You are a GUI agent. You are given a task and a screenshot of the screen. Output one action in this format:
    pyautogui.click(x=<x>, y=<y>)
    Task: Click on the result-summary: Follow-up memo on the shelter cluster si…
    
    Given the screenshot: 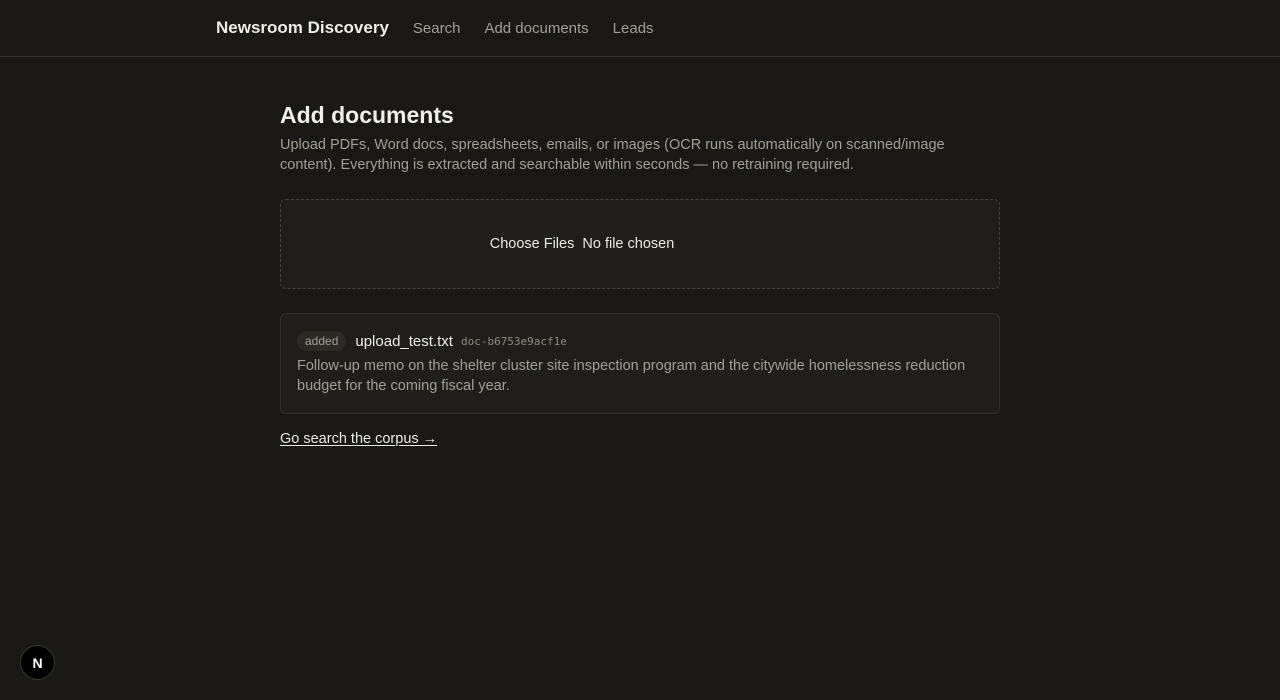 What is the action you would take?
    pyautogui.click(x=631, y=376)
    